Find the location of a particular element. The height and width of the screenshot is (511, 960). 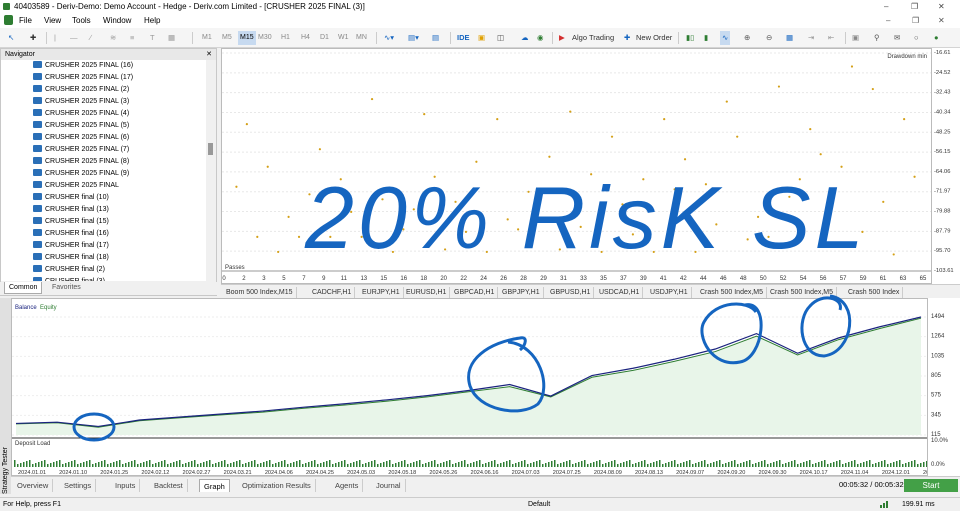

tester-tab-overview: Overview is located at coordinates (33, 485).